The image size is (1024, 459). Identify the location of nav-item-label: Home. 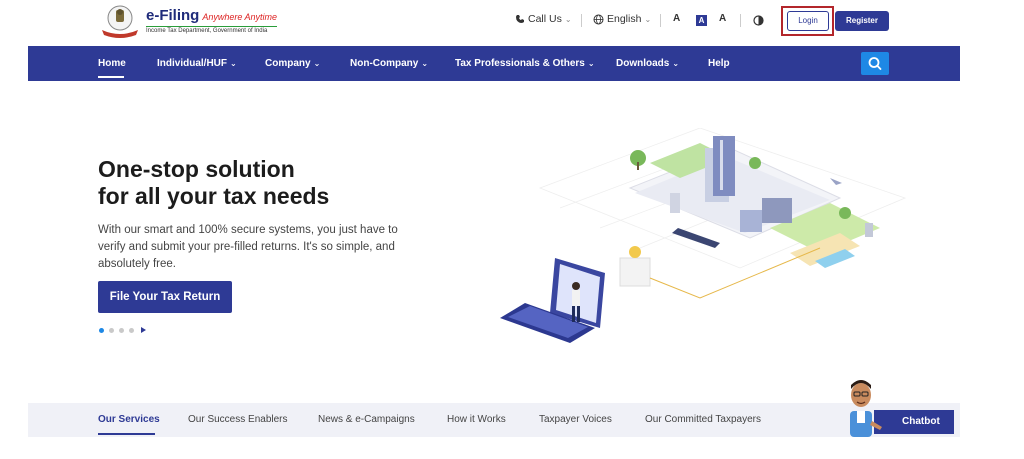
(112, 63).